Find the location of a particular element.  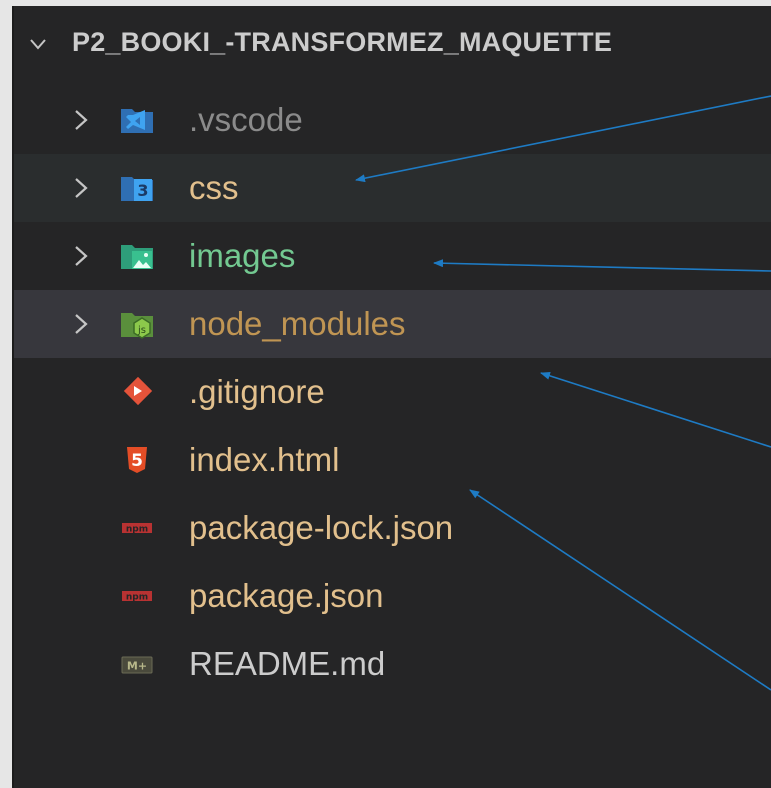

svg-text: 5 is located at coordinates (137, 461).